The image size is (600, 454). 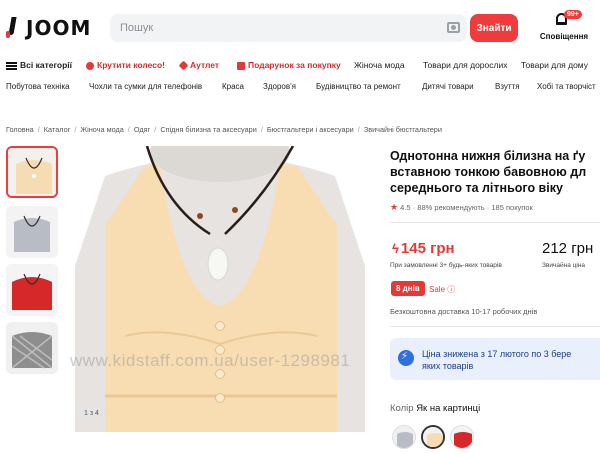 What do you see at coordinates (294, 65) in the screenshot?
I see `nav-label: Подарунок за покупку` at bounding box center [294, 65].